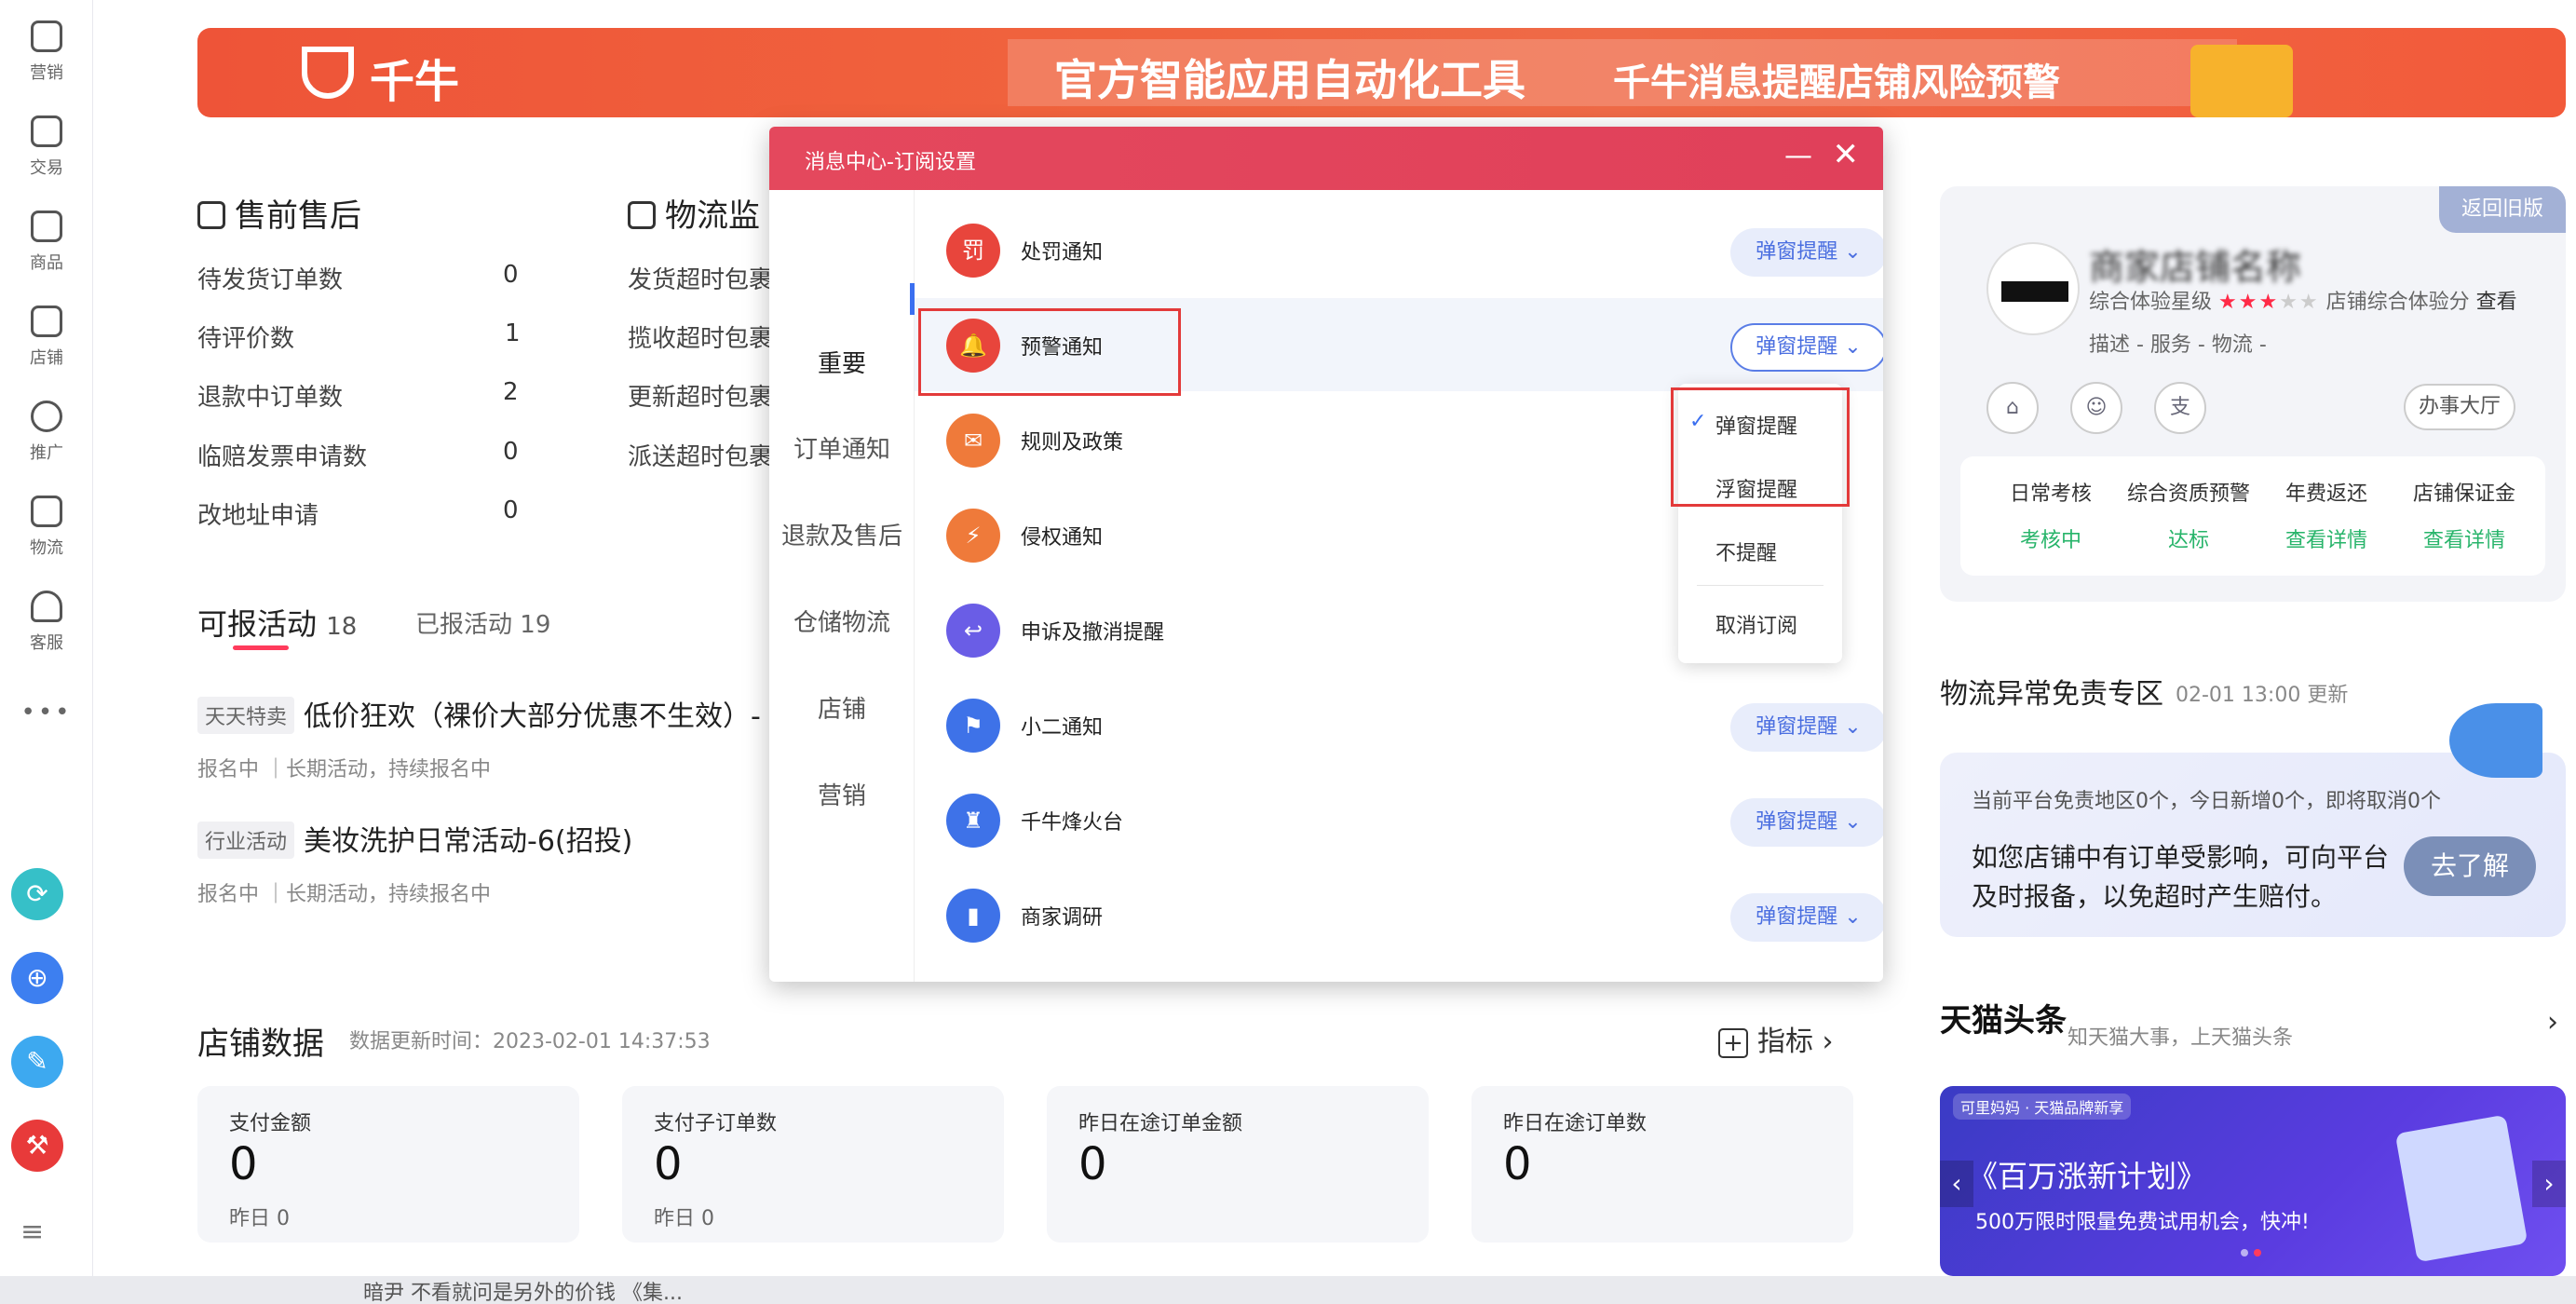  What do you see at coordinates (37, 1062) in the screenshot?
I see `edit-app-icon: ✎` at bounding box center [37, 1062].